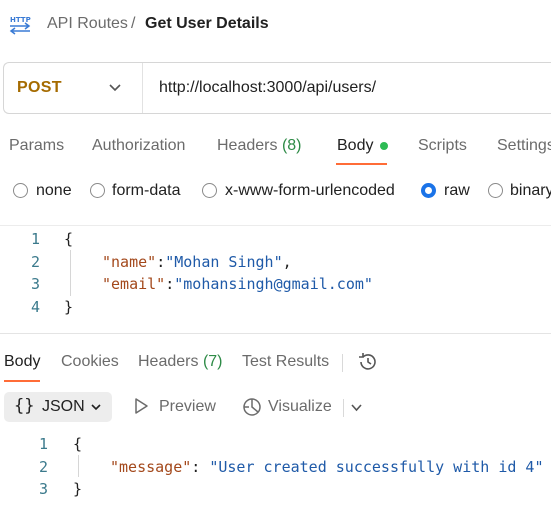 This screenshot has height=513, width=551. Describe the element at coordinates (300, 407) in the screenshot. I see `visualize-button: Visualize` at that location.